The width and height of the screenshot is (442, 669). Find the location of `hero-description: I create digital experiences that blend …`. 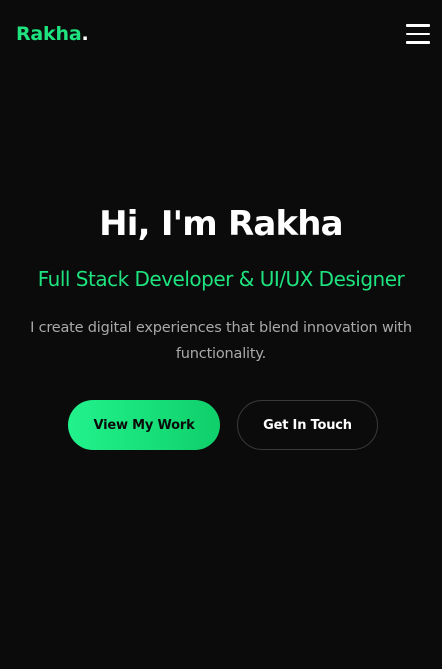

hero-description: I create digital experiences that blend … is located at coordinates (221, 341).